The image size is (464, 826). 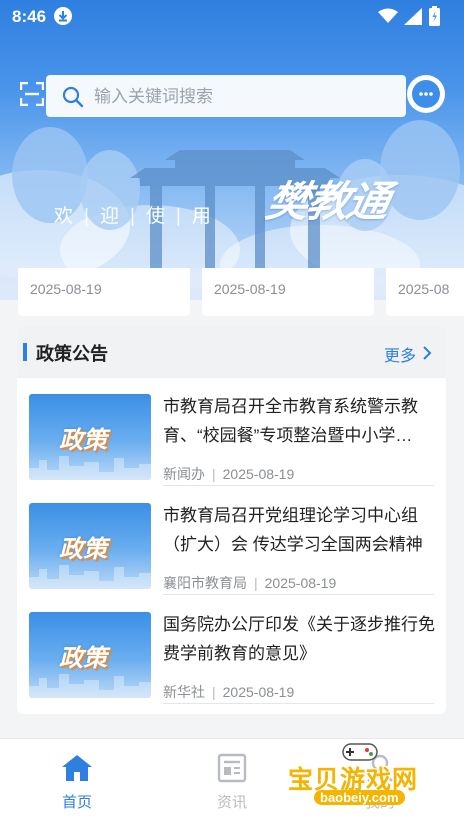 What do you see at coordinates (184, 692) in the screenshot?
I see `news-source: 新华社` at bounding box center [184, 692].